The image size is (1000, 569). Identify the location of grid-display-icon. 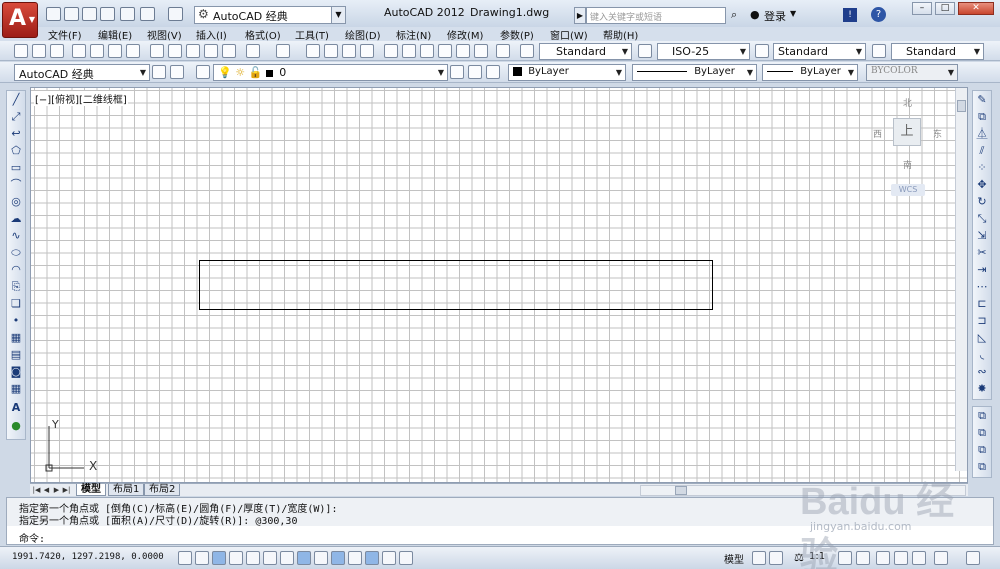
(219, 558).